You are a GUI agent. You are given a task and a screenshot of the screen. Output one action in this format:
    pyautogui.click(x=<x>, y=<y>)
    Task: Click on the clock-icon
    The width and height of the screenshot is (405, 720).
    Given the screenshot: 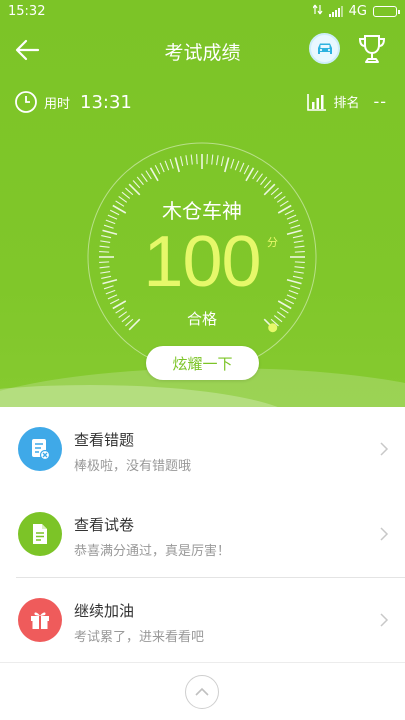 What is the action you would take?
    pyautogui.click(x=26, y=102)
    